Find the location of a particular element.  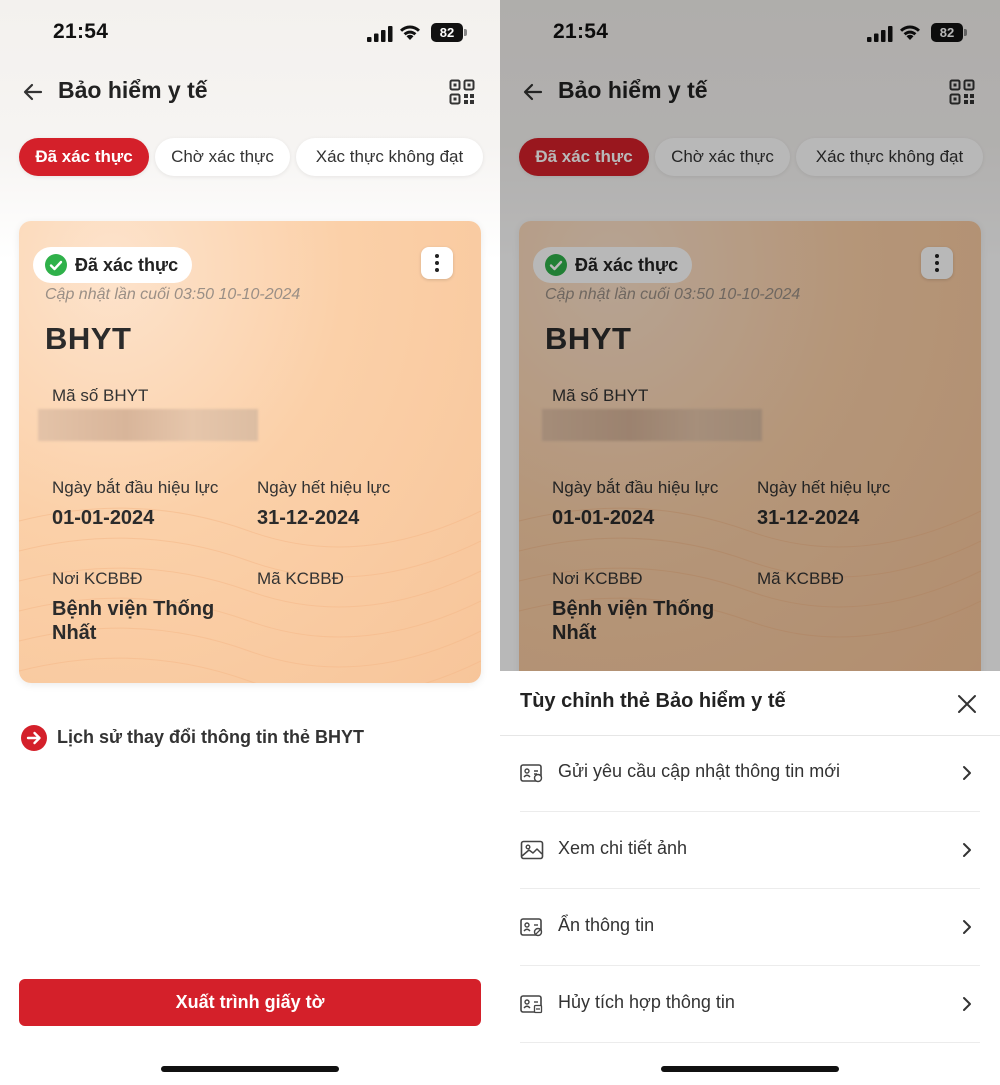

card-type: BHYT is located at coordinates (88, 338).